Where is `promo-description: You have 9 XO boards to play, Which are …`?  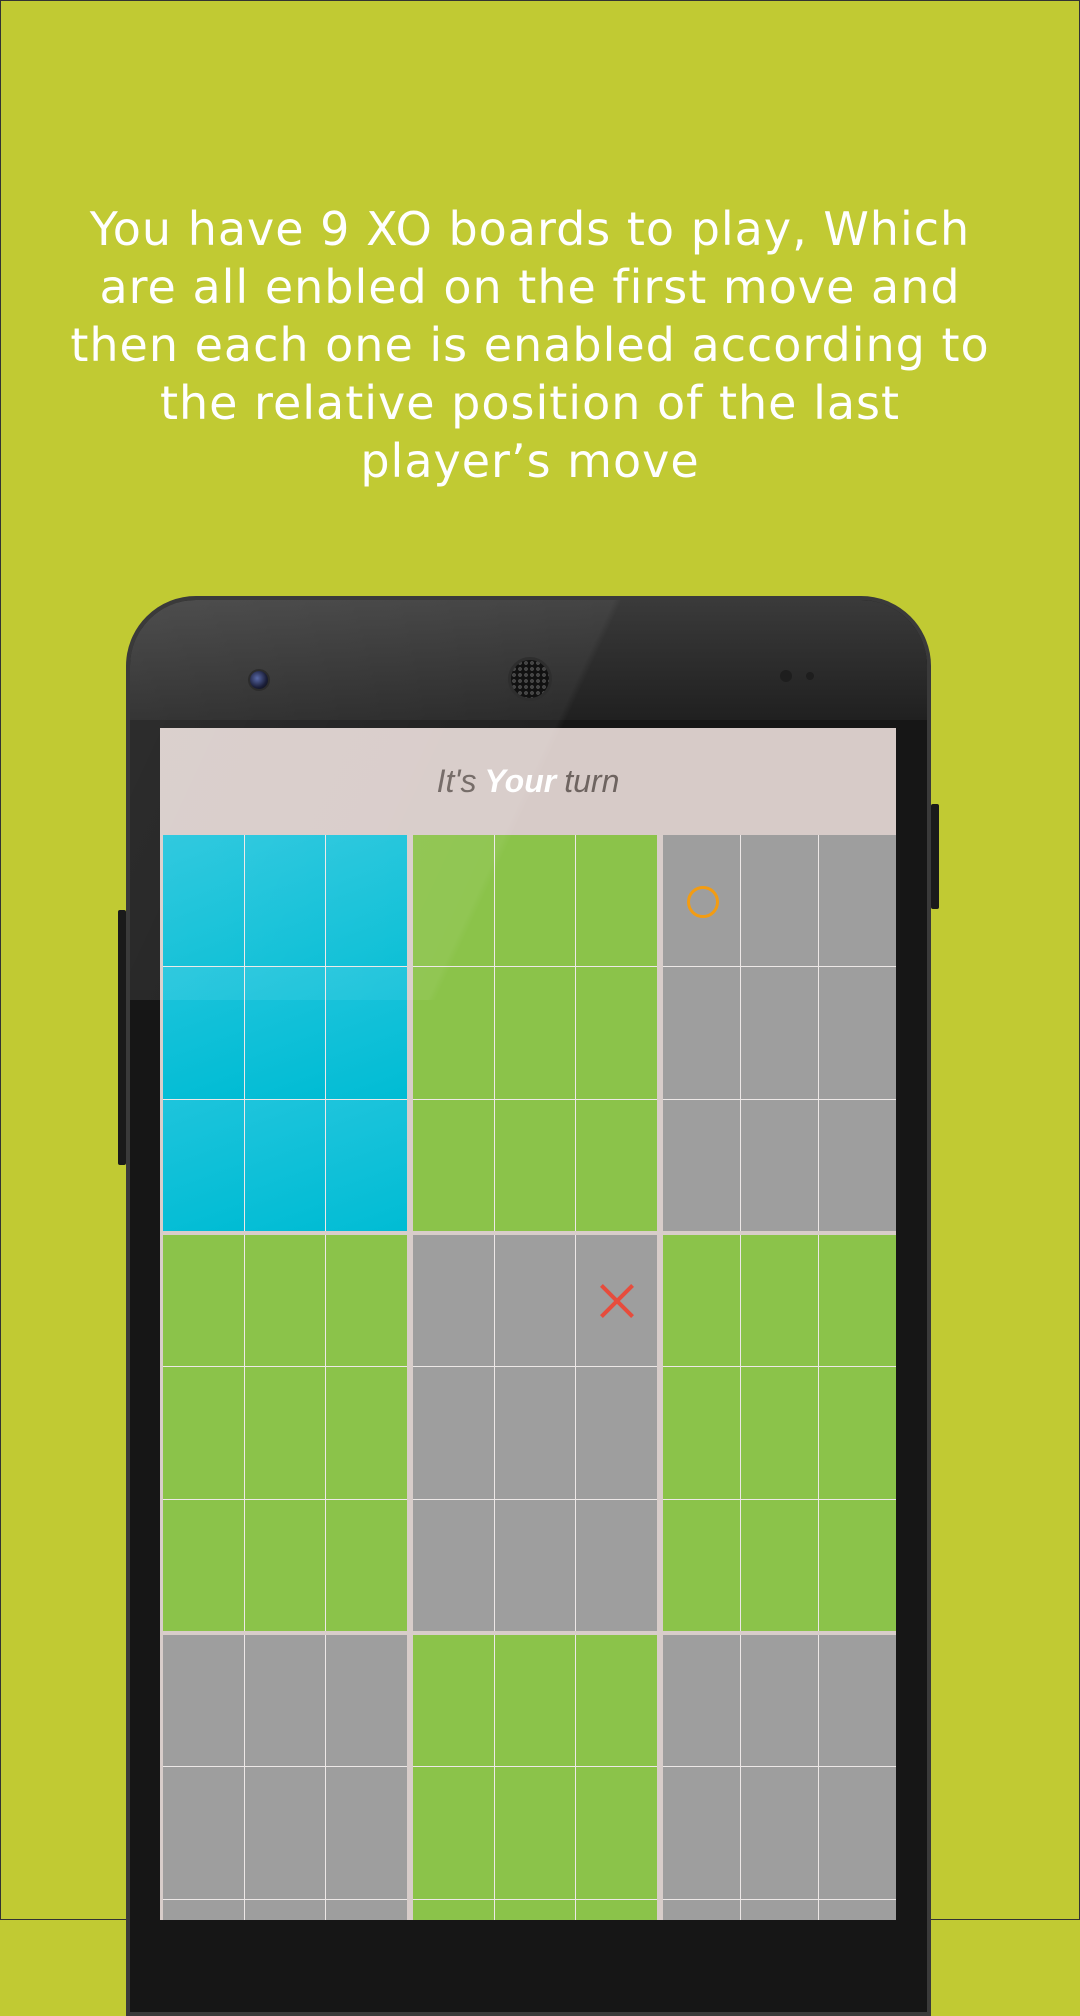 promo-description: You have 9 XO boards to play, Which are … is located at coordinates (530, 345).